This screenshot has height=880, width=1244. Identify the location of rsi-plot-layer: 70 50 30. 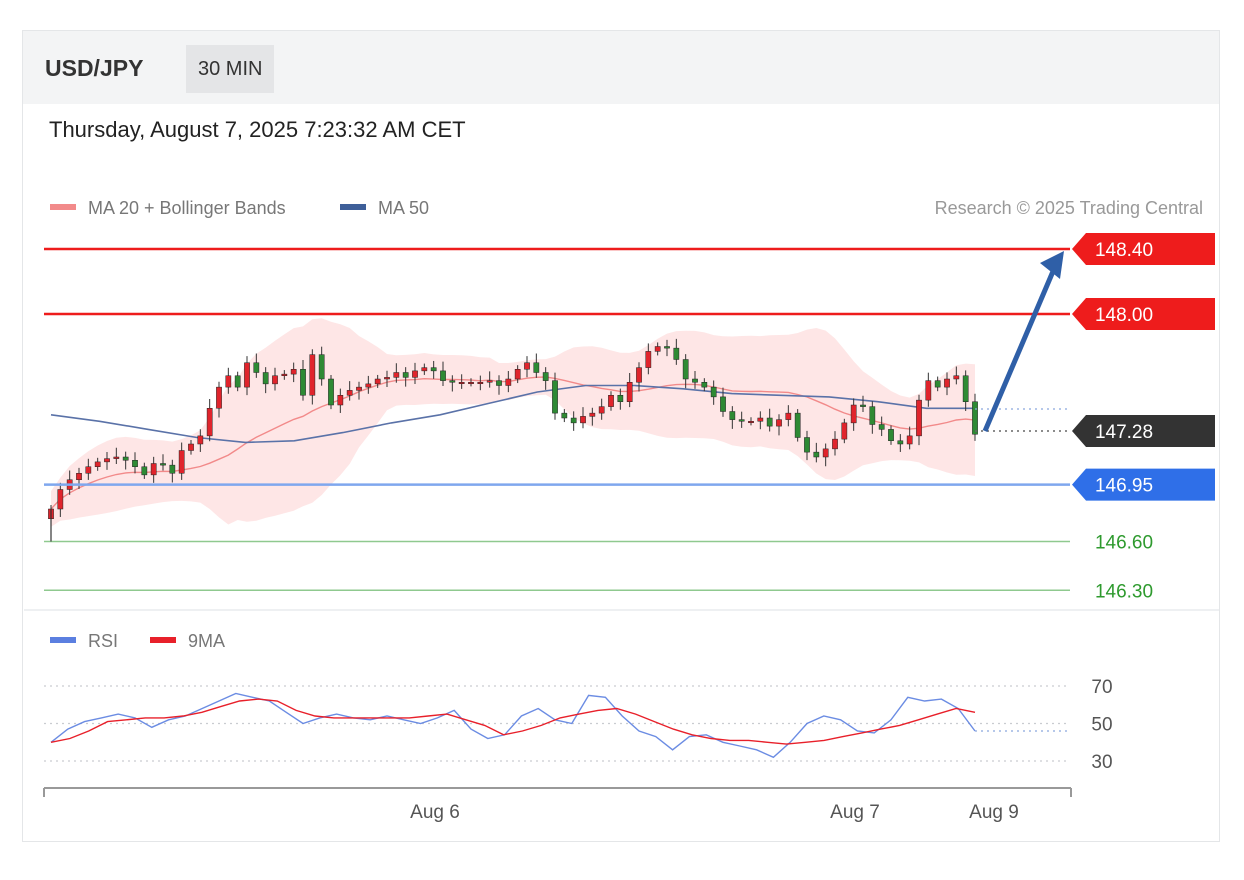
(578, 725).